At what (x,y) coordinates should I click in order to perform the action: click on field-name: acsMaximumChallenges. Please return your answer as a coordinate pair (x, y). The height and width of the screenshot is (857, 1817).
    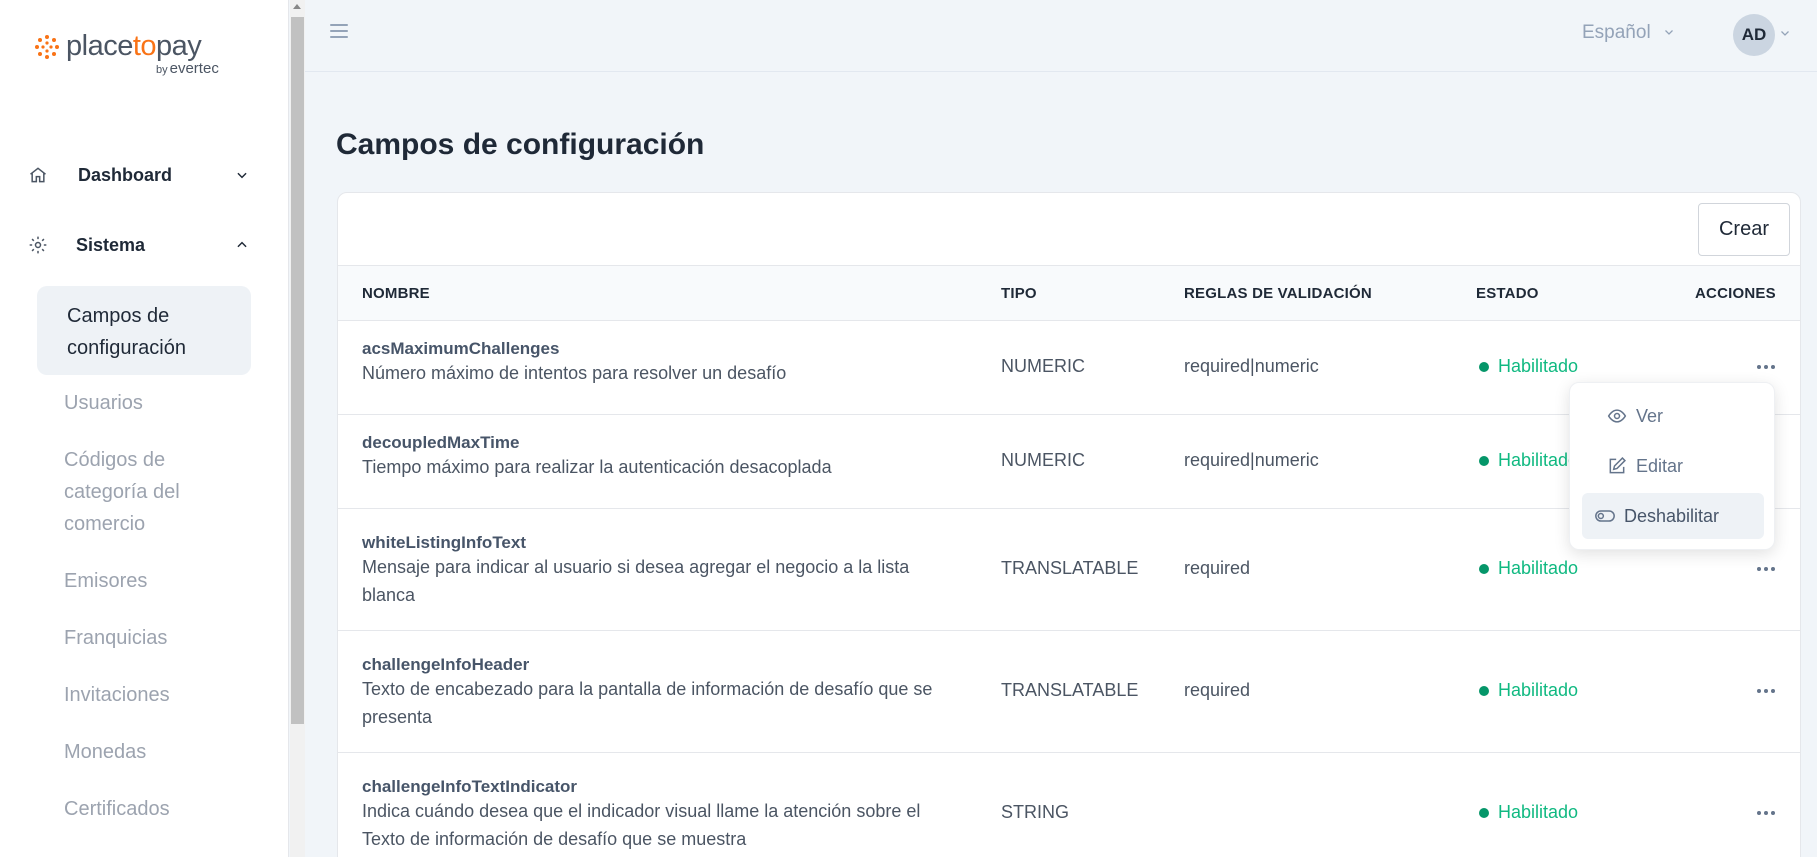
    Looking at the image, I should click on (461, 348).